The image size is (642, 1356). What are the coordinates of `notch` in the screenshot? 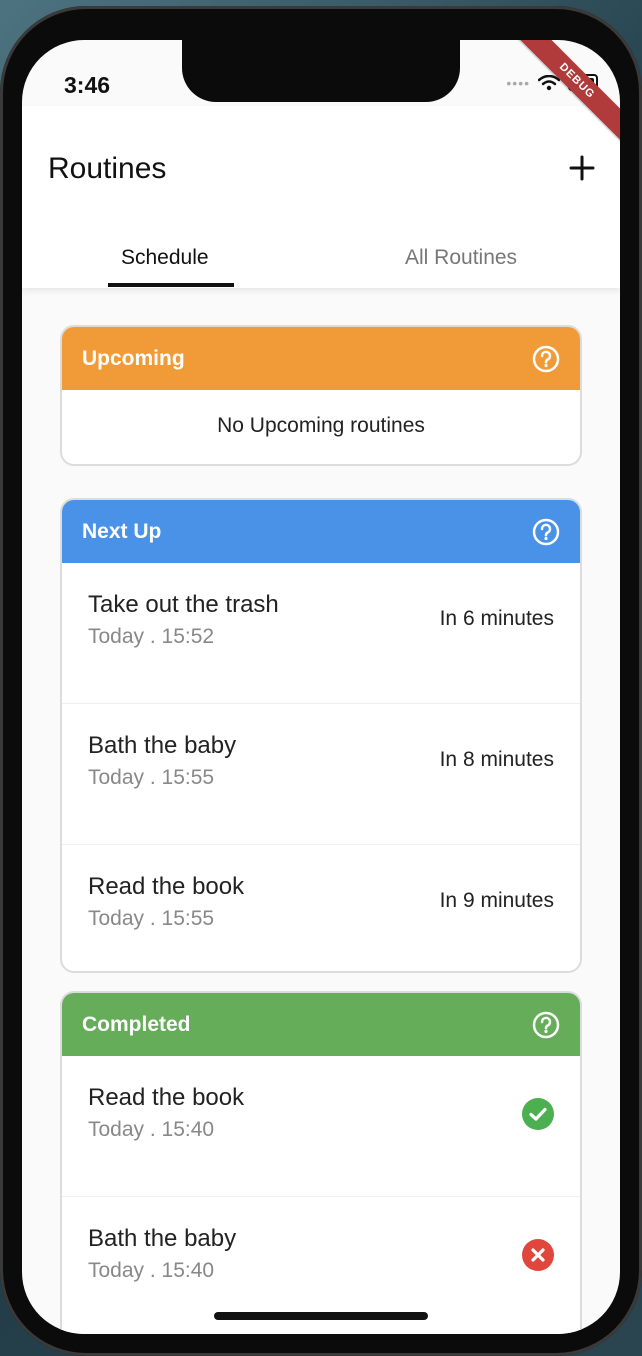 It's located at (321, 71).